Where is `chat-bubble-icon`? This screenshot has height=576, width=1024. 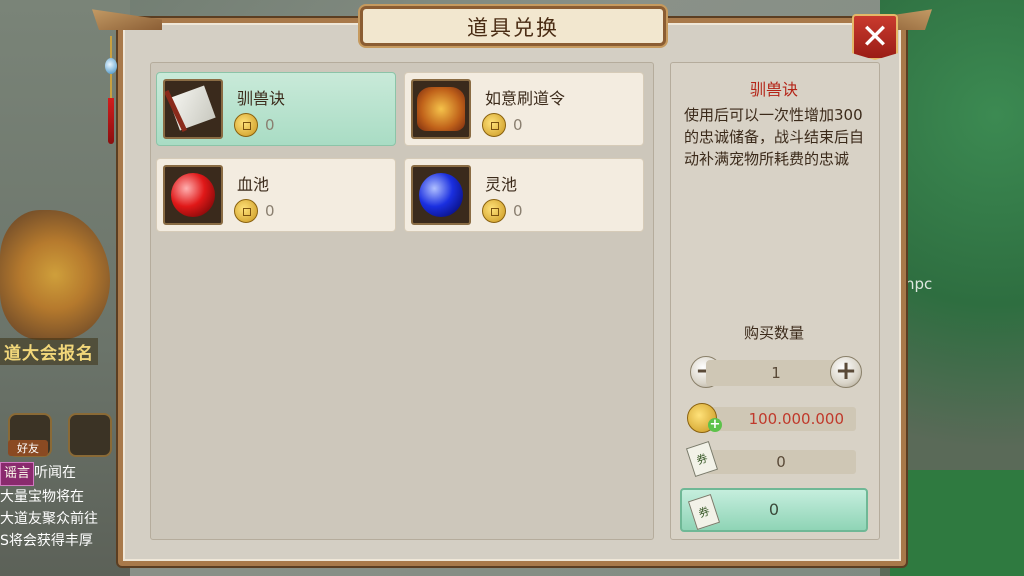 chat-bubble-icon is located at coordinates (90, 435).